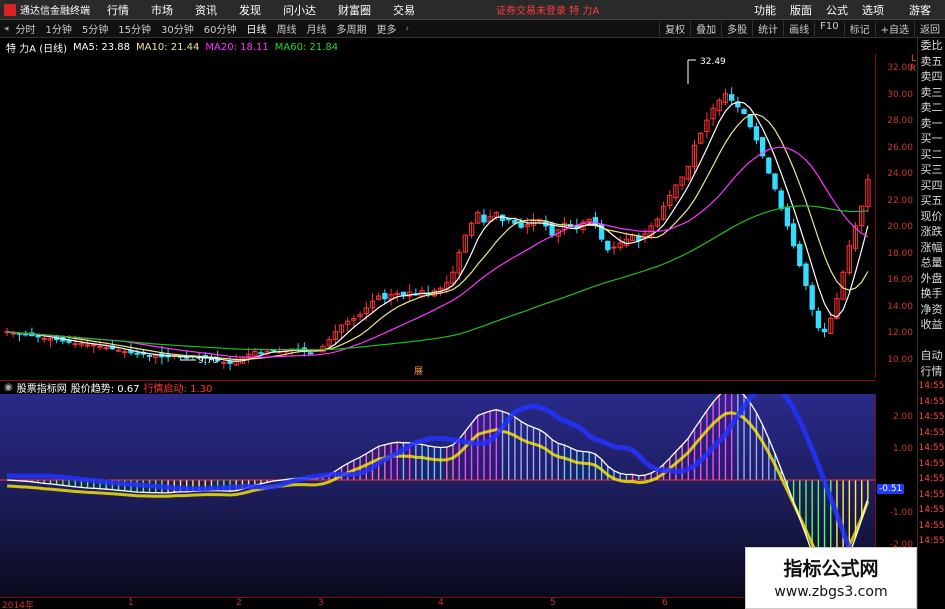  I want to click on period-tab-monthly: 月线, so click(316, 28).